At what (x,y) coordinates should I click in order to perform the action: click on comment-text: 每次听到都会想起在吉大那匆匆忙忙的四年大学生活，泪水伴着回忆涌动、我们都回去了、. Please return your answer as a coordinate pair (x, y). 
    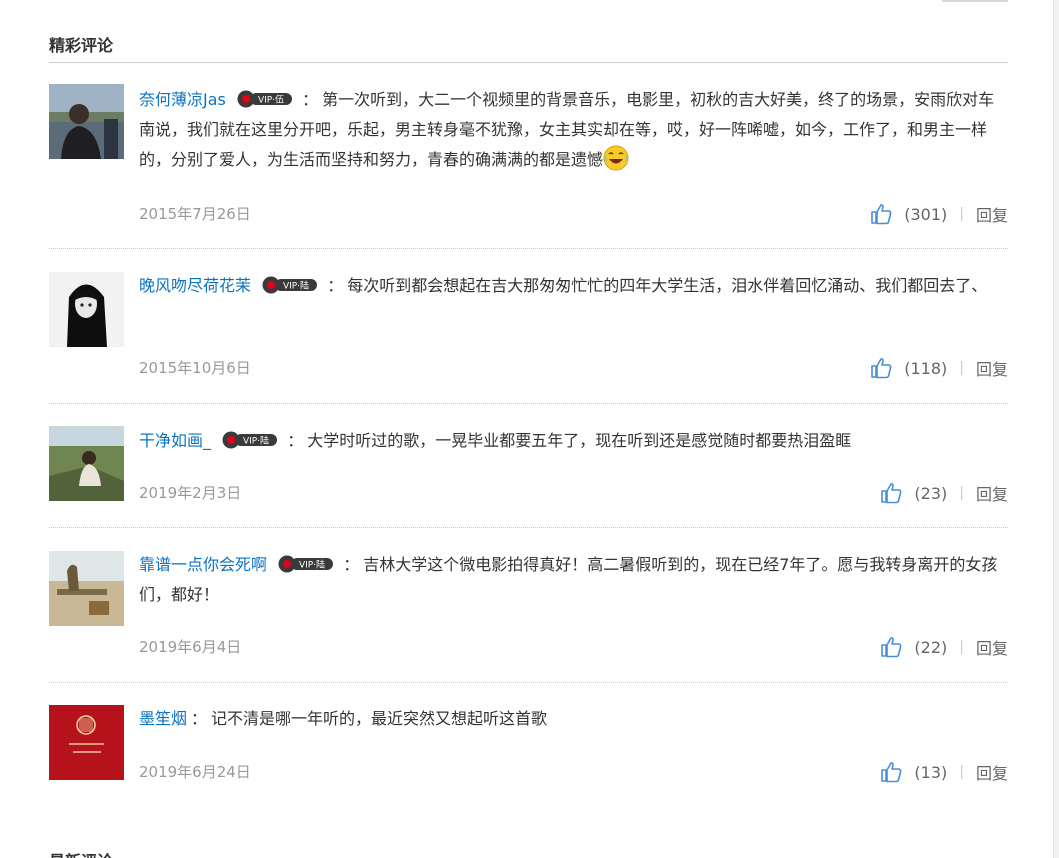
    Looking at the image, I should click on (667, 285).